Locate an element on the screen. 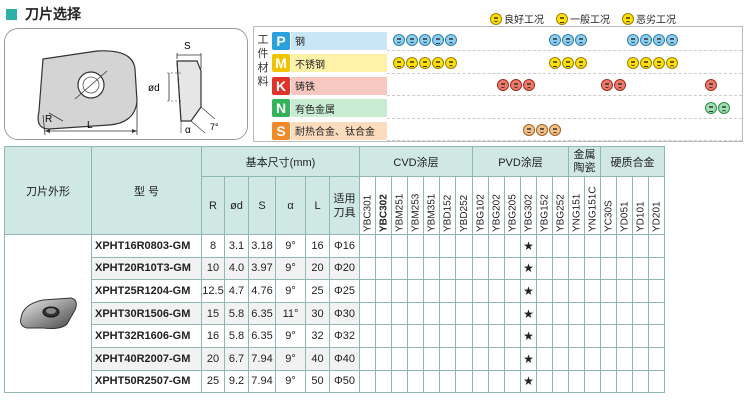  model-cell: XPHT32R1606-GM is located at coordinates (146, 336).